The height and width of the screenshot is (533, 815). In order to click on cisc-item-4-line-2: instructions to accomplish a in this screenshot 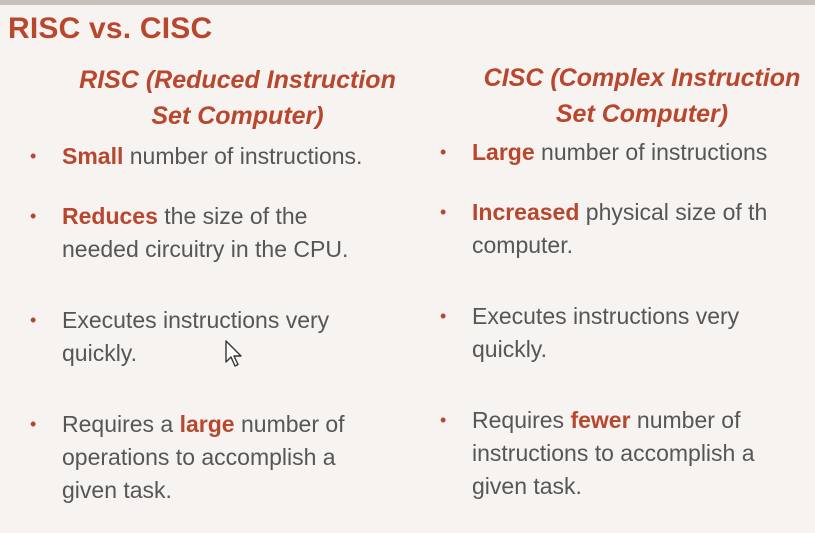, I will do `click(613, 453)`.